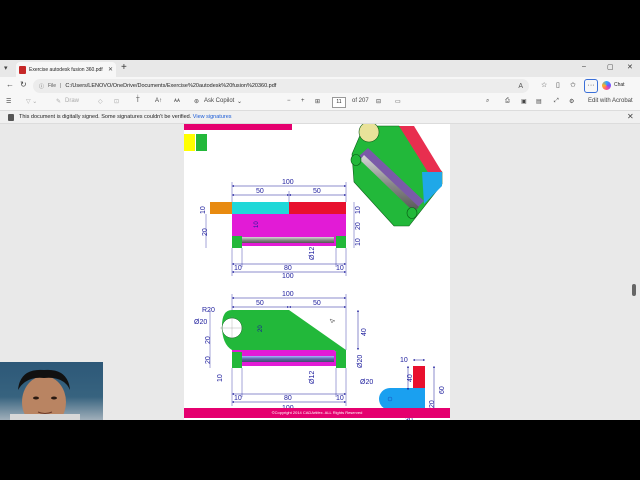 This screenshot has height=480, width=640. I want to click on dim-side-40: 40, so click(410, 378).